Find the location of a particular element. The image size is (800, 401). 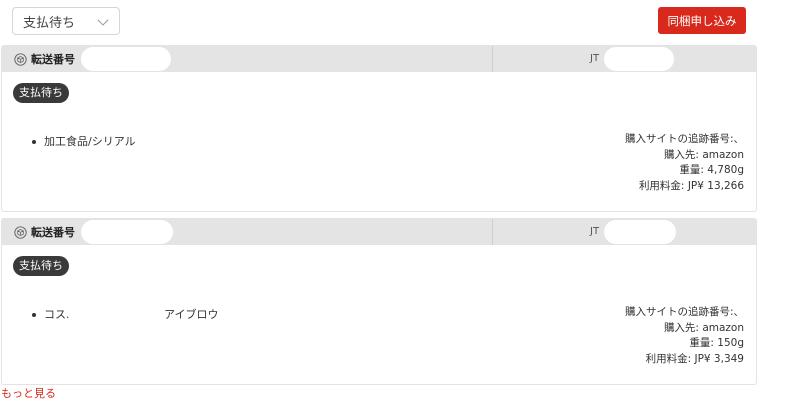

list-item: コス. is located at coordinates (51, 314).